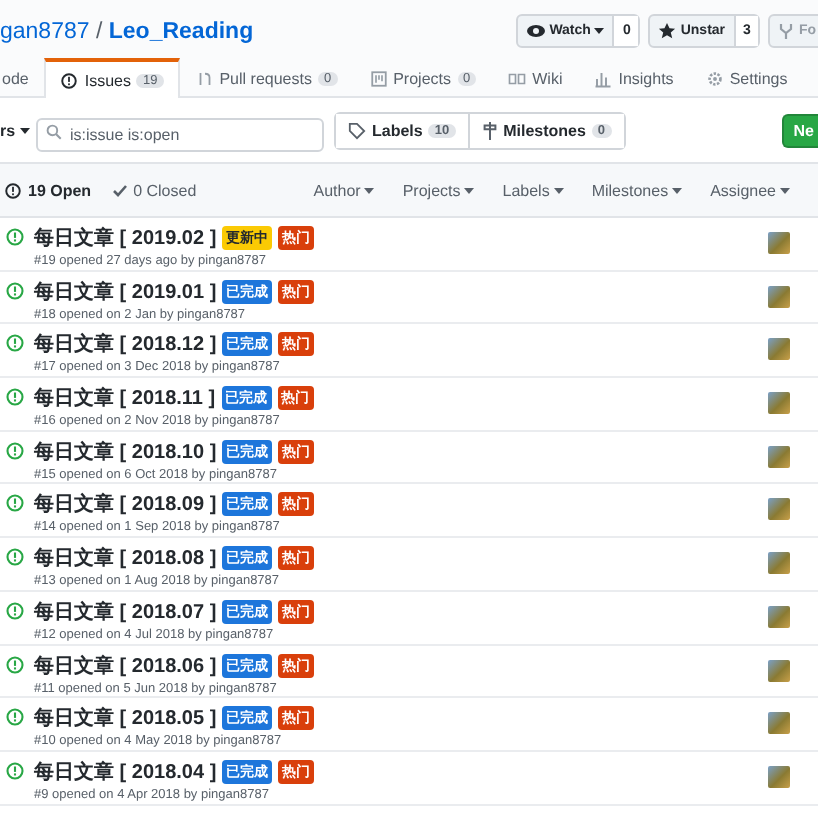 This screenshot has height=818, width=818. What do you see at coordinates (750, 190) in the screenshot?
I see `filter-dropdown: Assignee` at bounding box center [750, 190].